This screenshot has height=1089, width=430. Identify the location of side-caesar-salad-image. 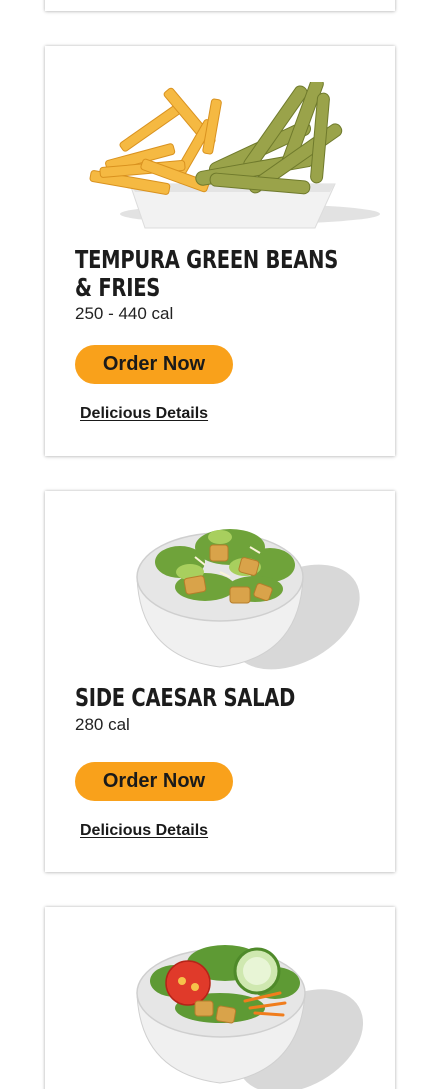
(220, 592).